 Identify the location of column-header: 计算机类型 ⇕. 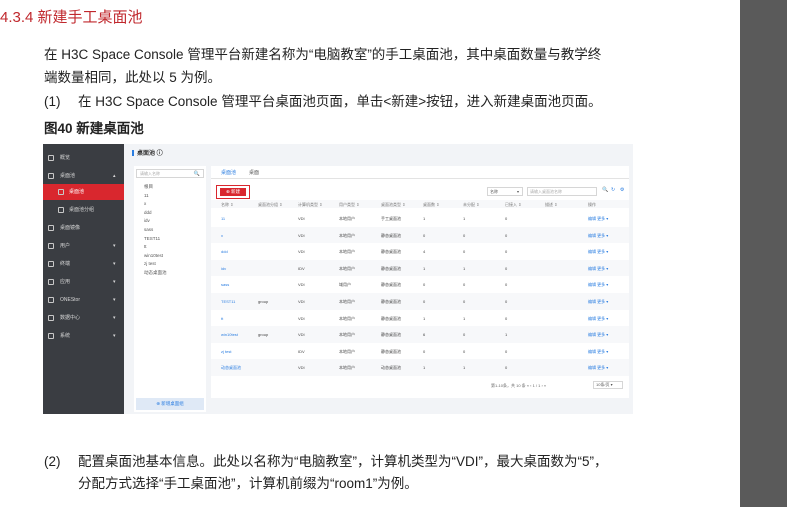
(310, 205).